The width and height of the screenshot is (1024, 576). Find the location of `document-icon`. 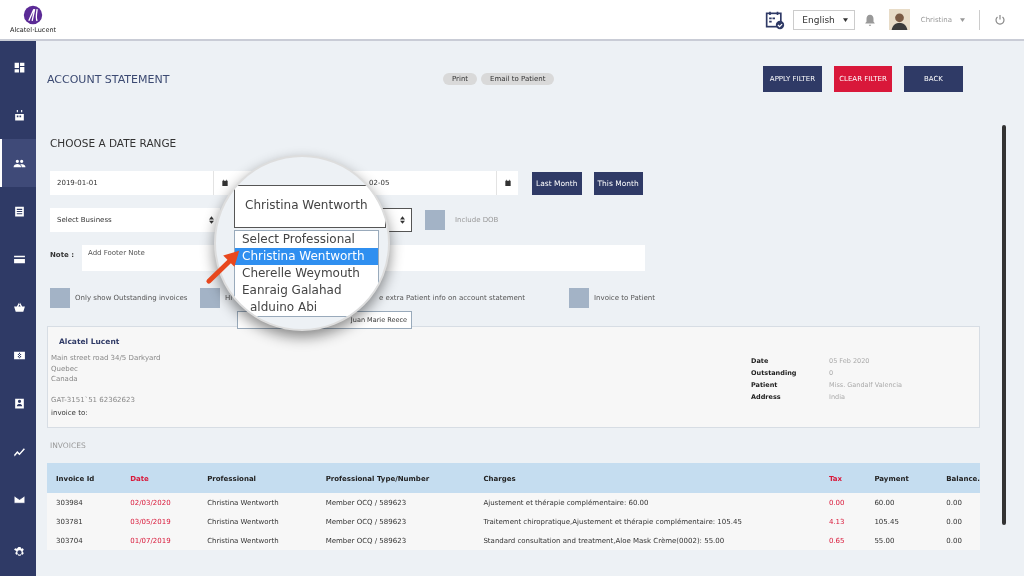

document-icon is located at coordinates (19, 211).